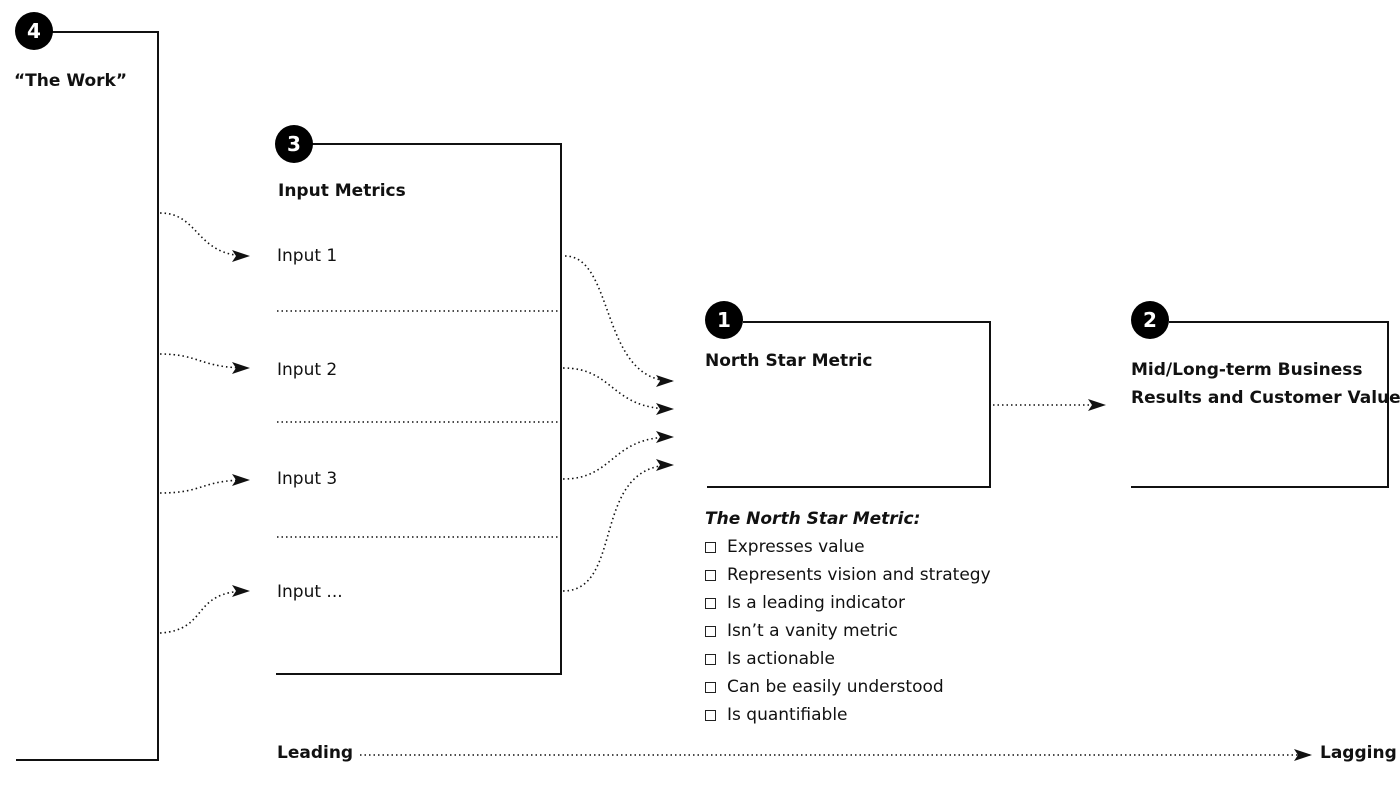 The width and height of the screenshot is (1400, 791). Describe the element at coordinates (789, 361) in the screenshot. I see `north-star-title: North Star Metric` at that location.